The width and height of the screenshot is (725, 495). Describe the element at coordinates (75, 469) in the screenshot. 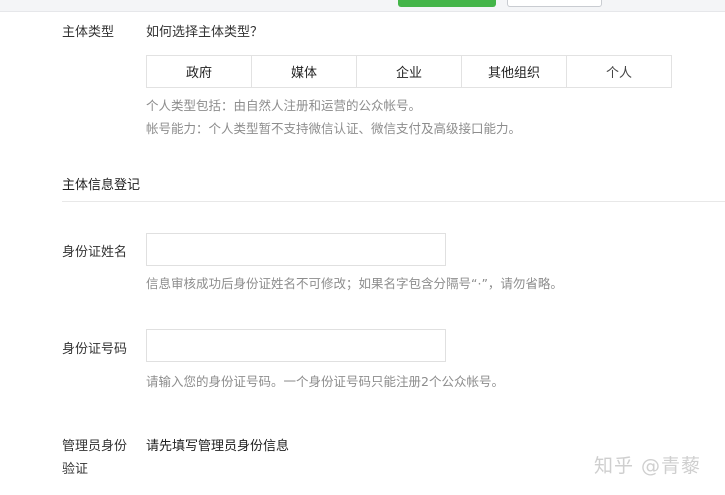

I see `admin-verify-label-cont: 验证` at that location.